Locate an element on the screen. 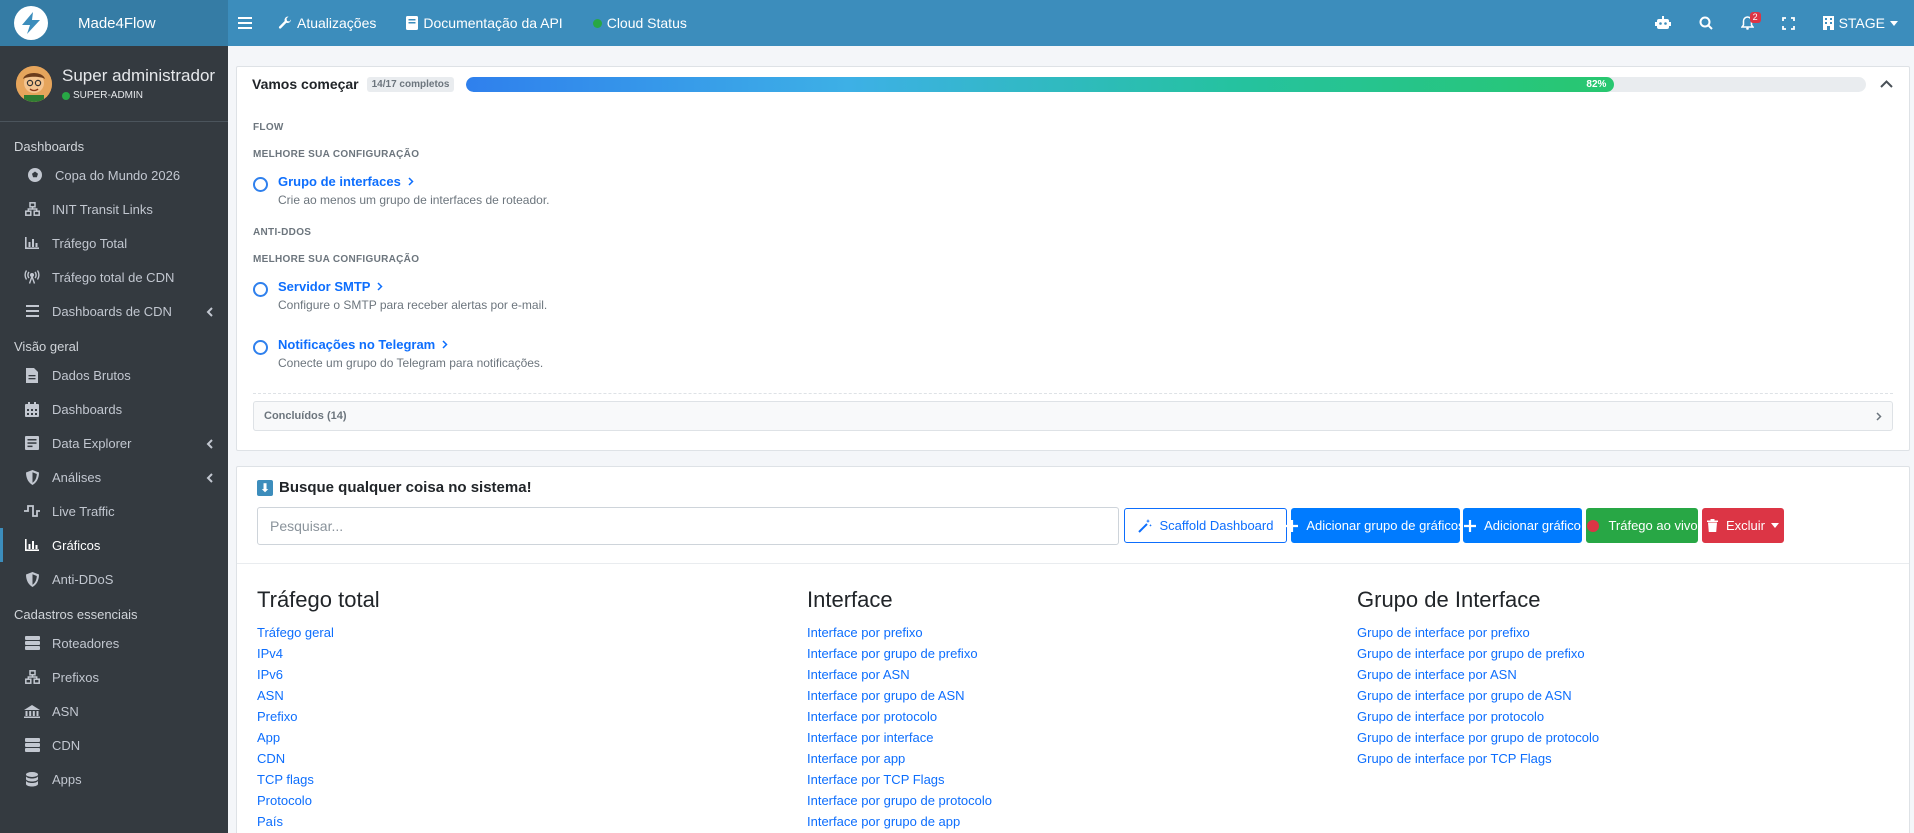 Image resolution: width=1914 pixels, height=833 pixels. sidebar-item-dashboards-cdn: Dashboards de CDN is located at coordinates (114, 311).